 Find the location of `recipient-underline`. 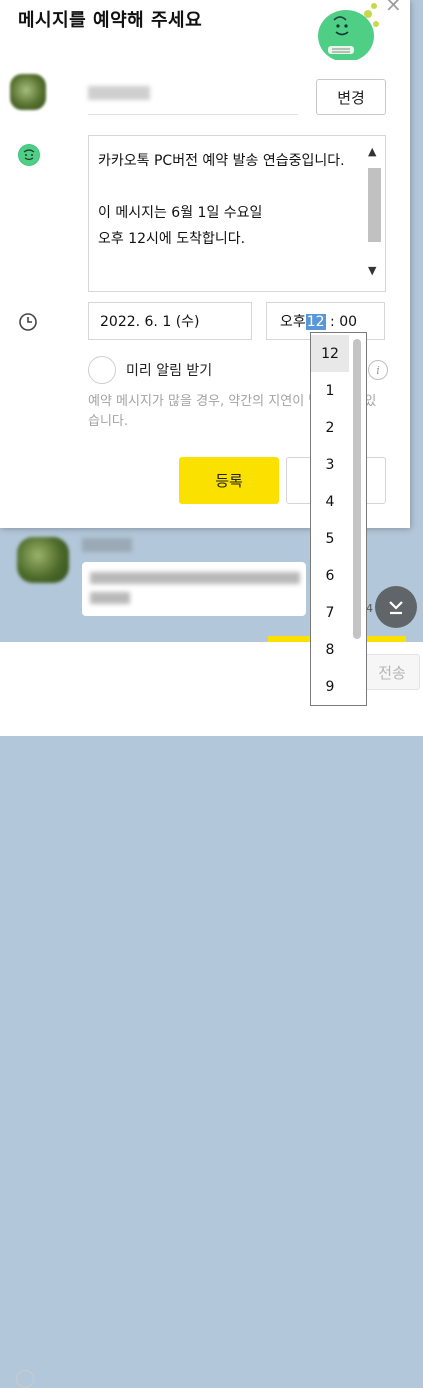

recipient-underline is located at coordinates (193, 114).